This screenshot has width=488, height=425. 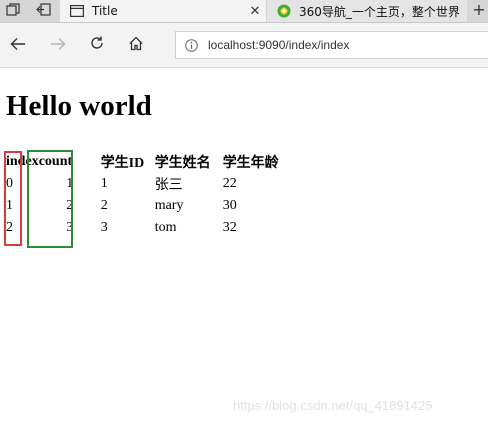 I want to click on cell-student-id: 3, so click(x=104, y=227).